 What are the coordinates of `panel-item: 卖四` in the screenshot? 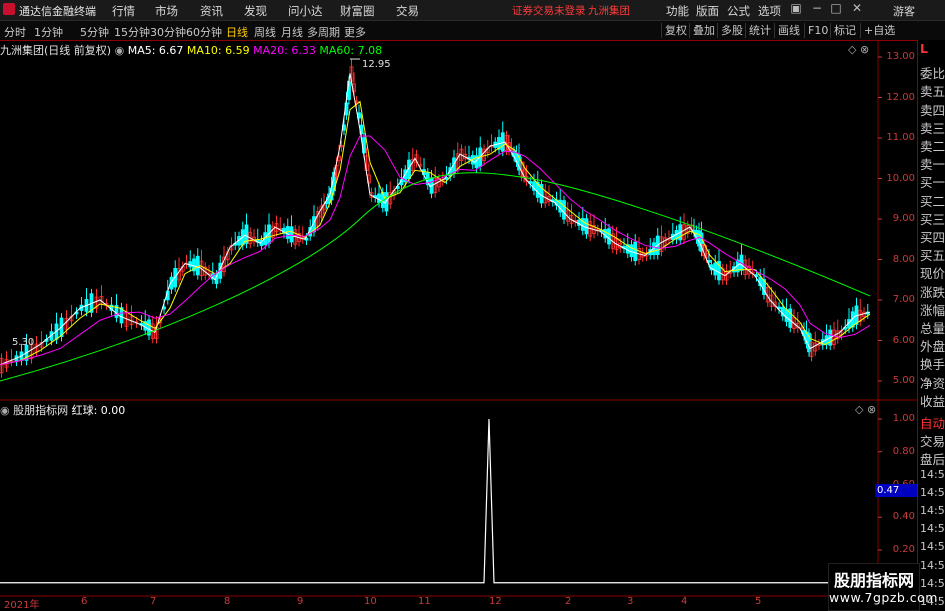 It's located at (932, 109).